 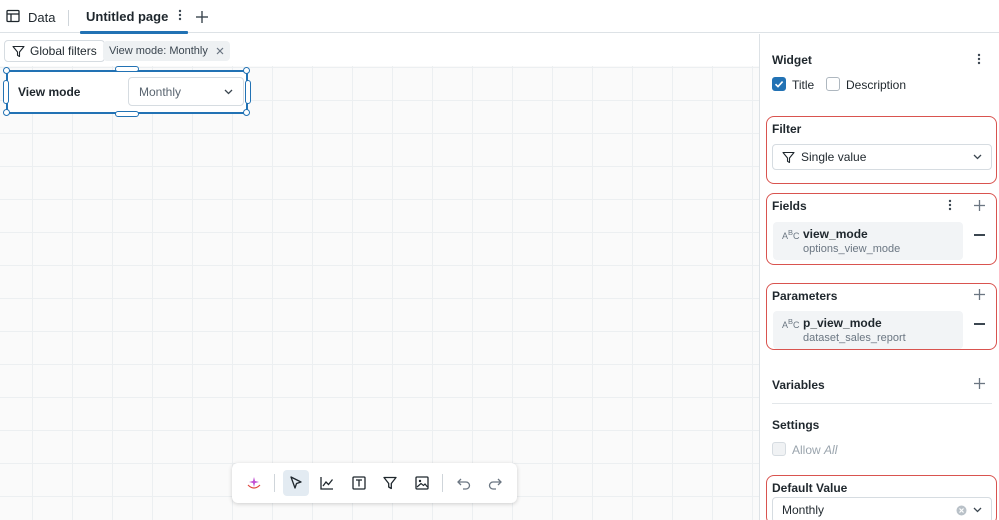 I want to click on redo-icon, so click(x=496, y=484).